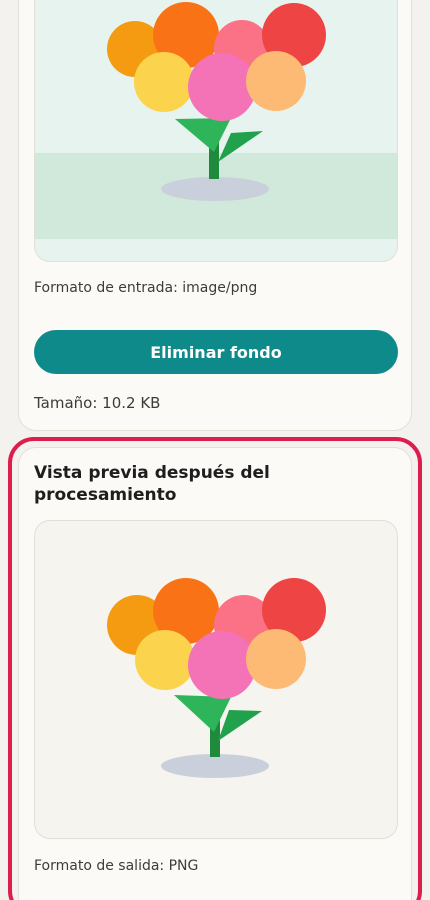 The image size is (430, 900). I want to click on flower-illustration-output, so click(216, 678).